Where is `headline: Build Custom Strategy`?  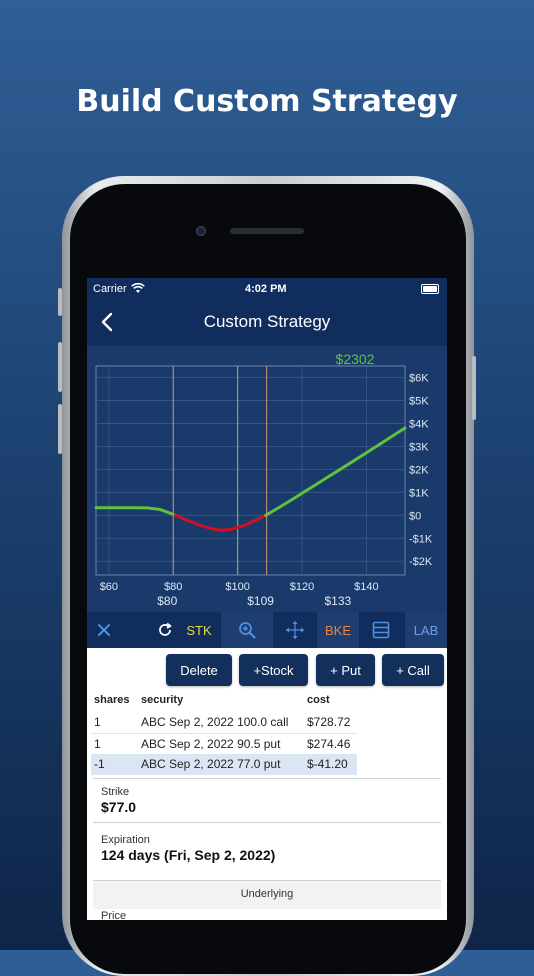 headline: Build Custom Strategy is located at coordinates (267, 101).